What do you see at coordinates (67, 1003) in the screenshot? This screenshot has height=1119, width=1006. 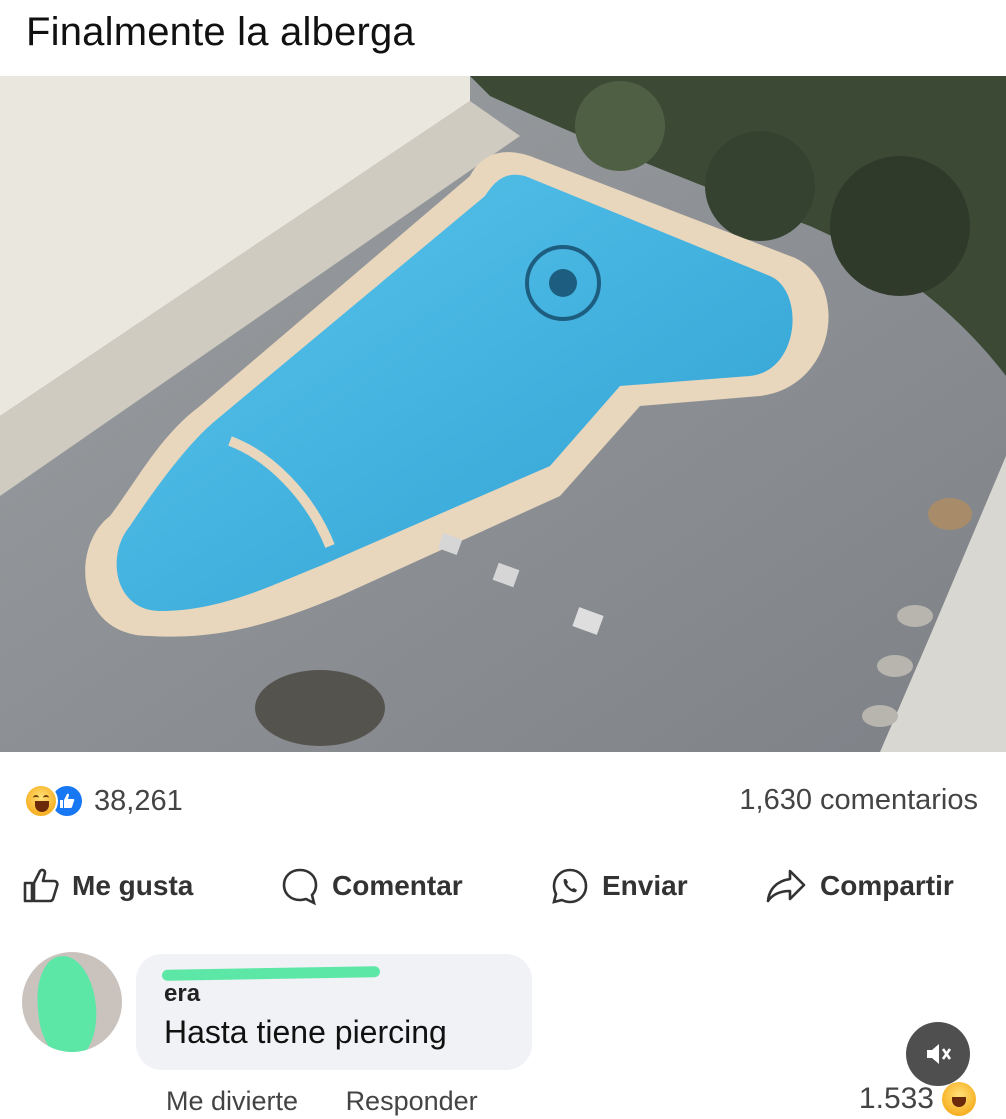 I see `avatar-redaction` at bounding box center [67, 1003].